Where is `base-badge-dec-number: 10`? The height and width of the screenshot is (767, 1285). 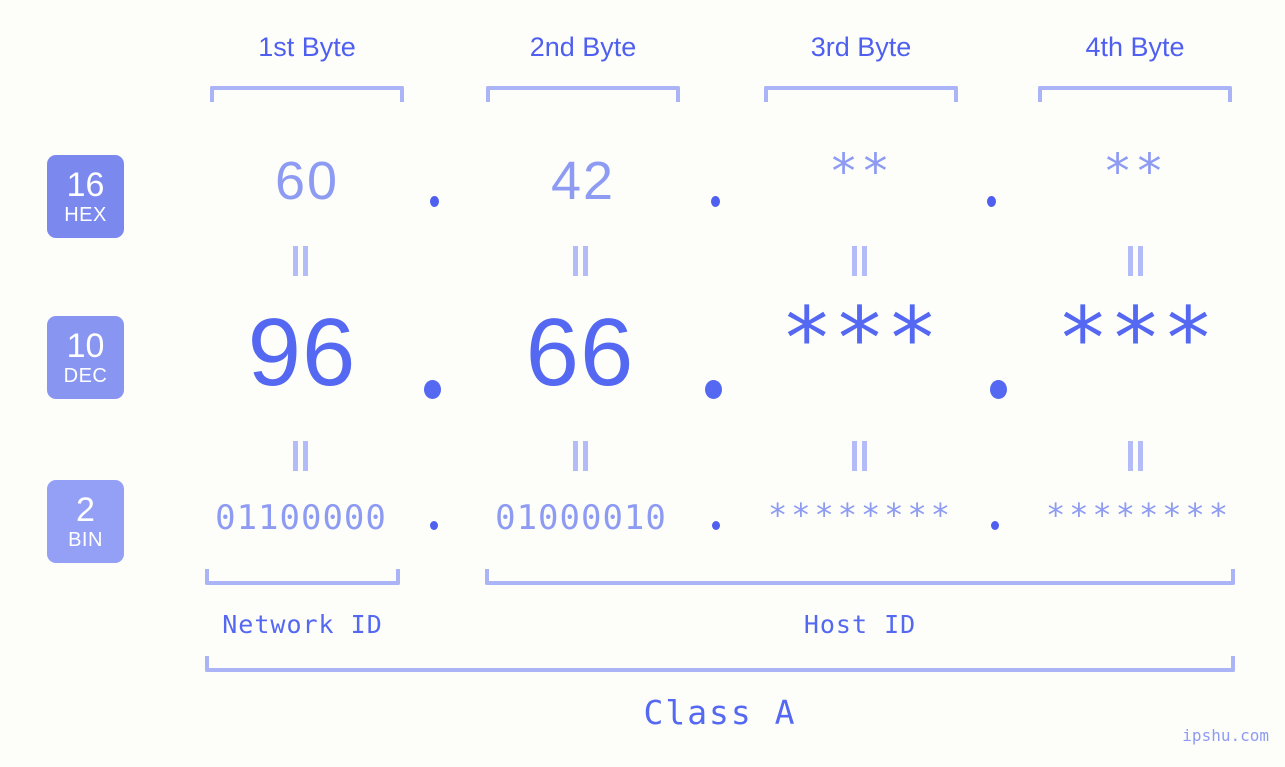
base-badge-dec-number: 10 is located at coordinates (85, 346).